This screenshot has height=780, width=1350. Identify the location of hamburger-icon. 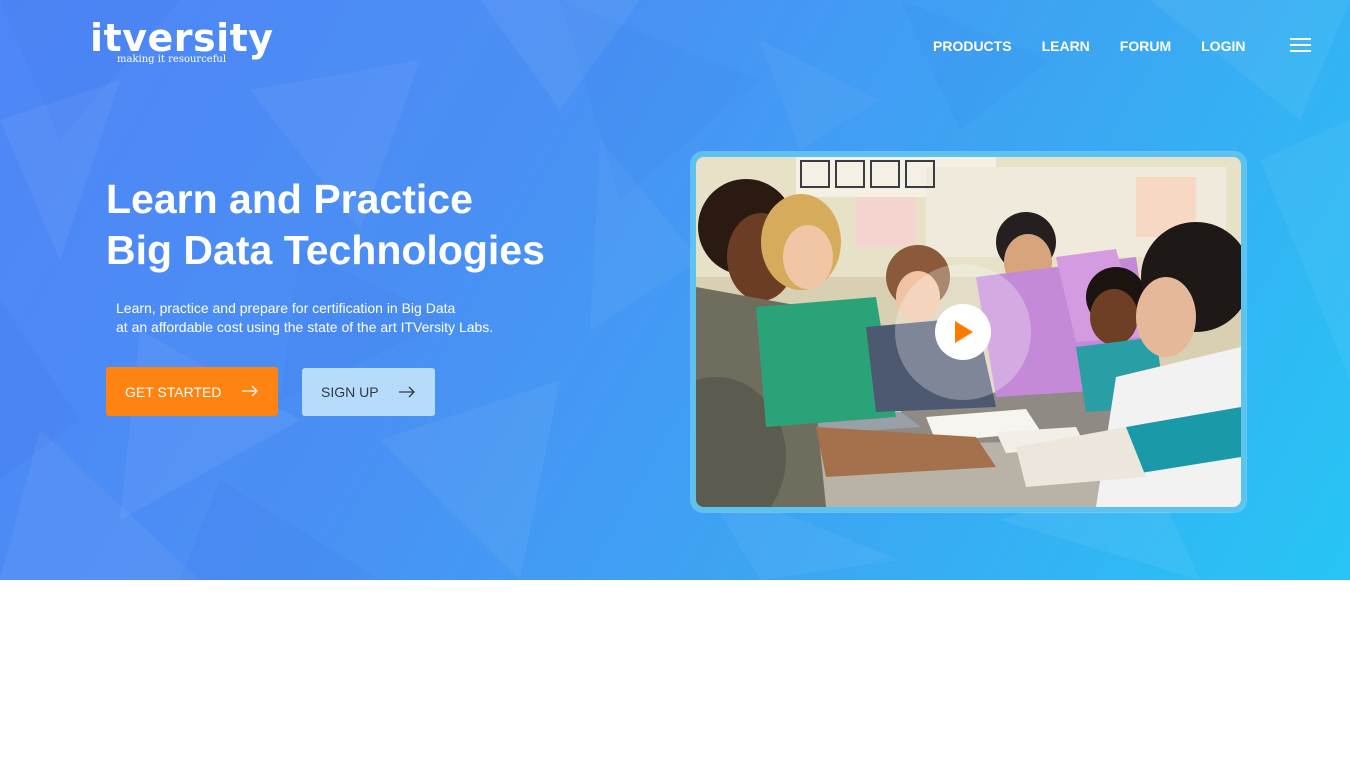
(1300, 45).